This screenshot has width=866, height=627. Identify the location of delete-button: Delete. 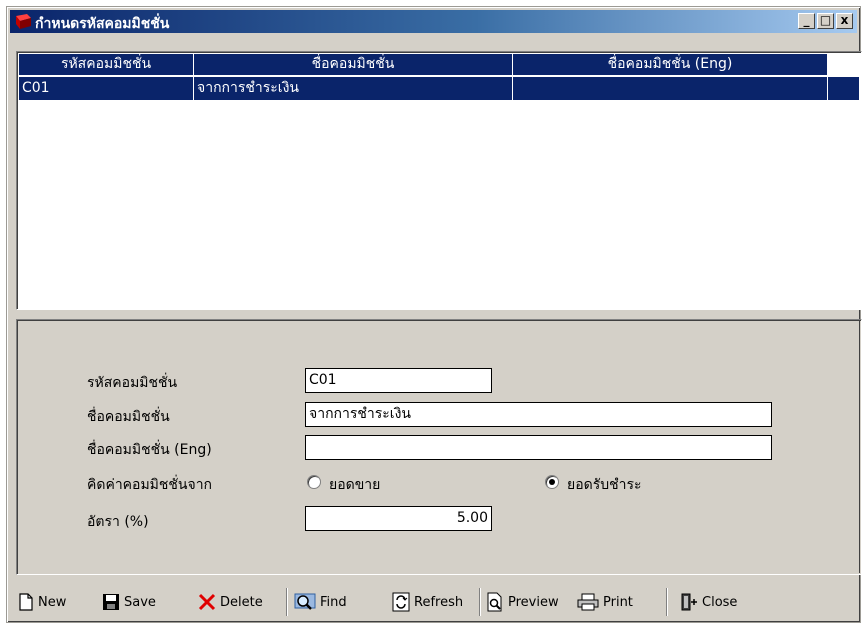
(230, 602).